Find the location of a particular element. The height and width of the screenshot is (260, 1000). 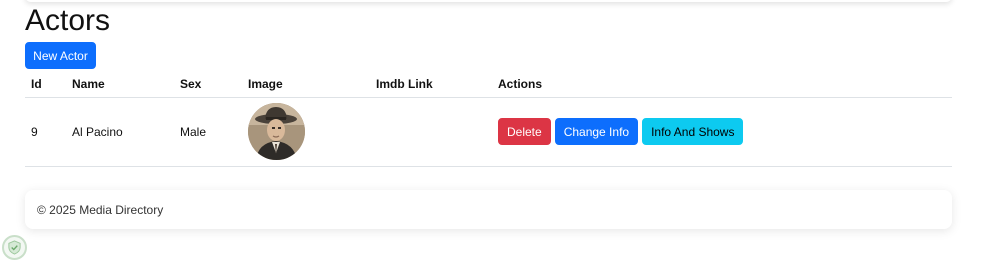

row-actions: Delete Change Info Info And Shows is located at coordinates (722, 131).